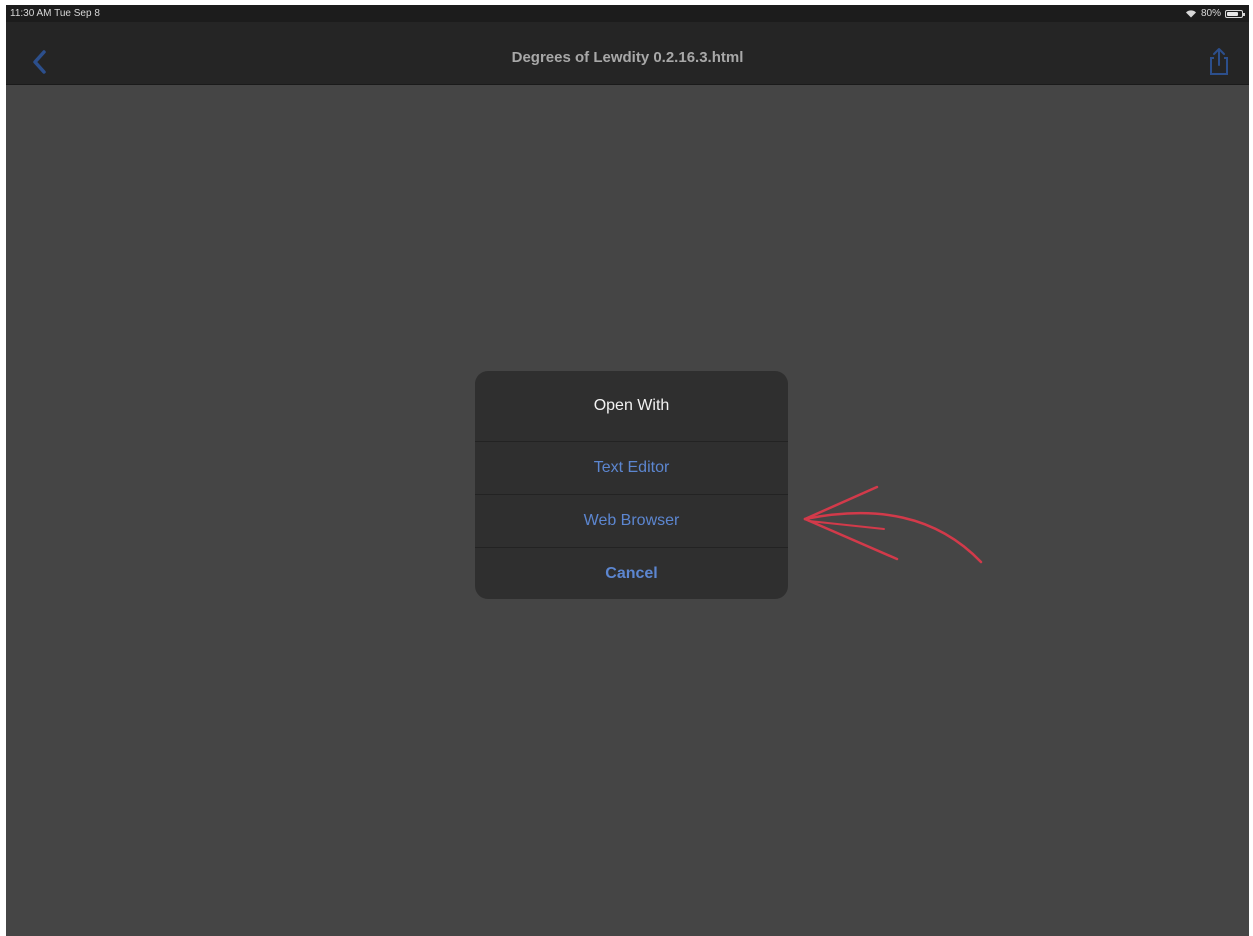 The width and height of the screenshot is (1253, 936). What do you see at coordinates (55, 13) in the screenshot?
I see `status-time: 11:30 AM Tue Sep 8` at bounding box center [55, 13].